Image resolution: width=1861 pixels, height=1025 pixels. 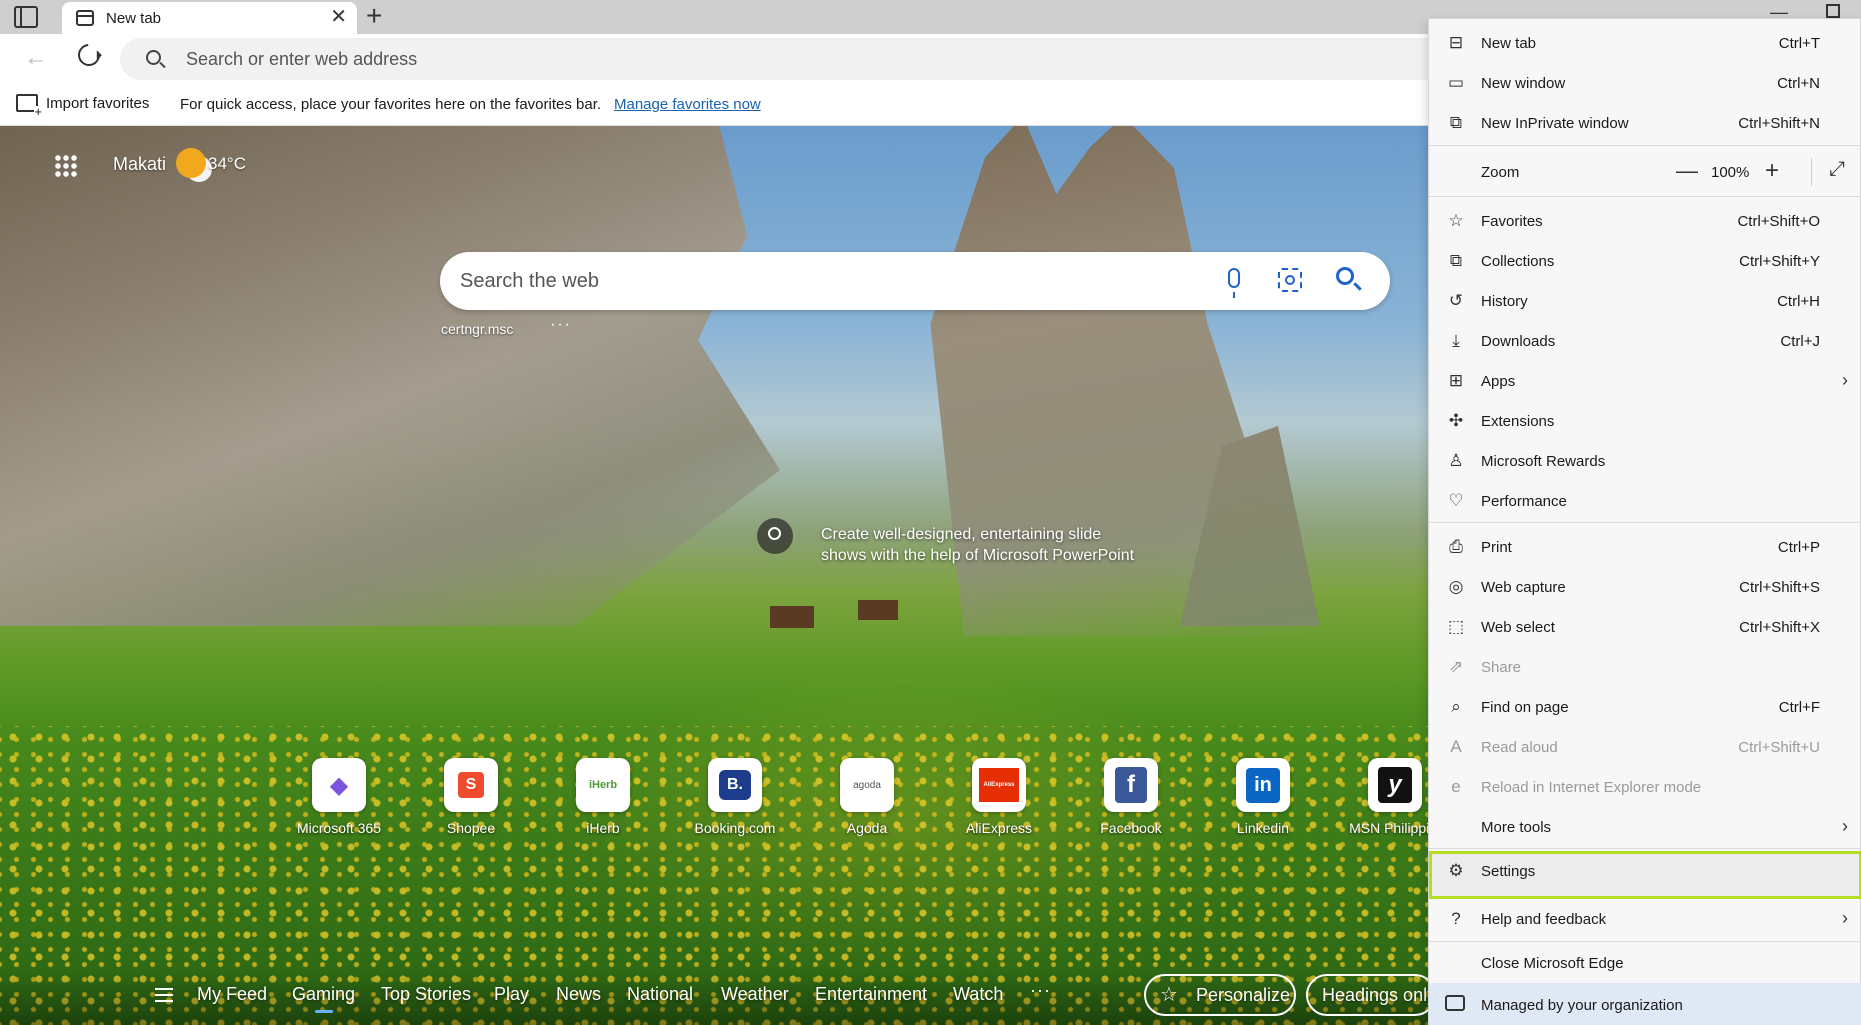 I want to click on menu-item-reload-ie-mode: e Reload in Internet Explorer mode, so click(x=1645, y=787).